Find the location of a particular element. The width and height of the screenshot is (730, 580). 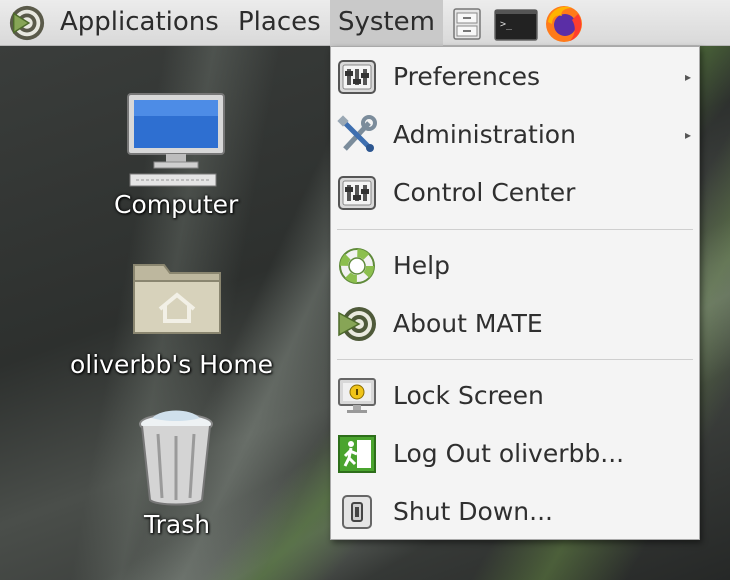

log-out-icon is located at coordinates (357, 454).